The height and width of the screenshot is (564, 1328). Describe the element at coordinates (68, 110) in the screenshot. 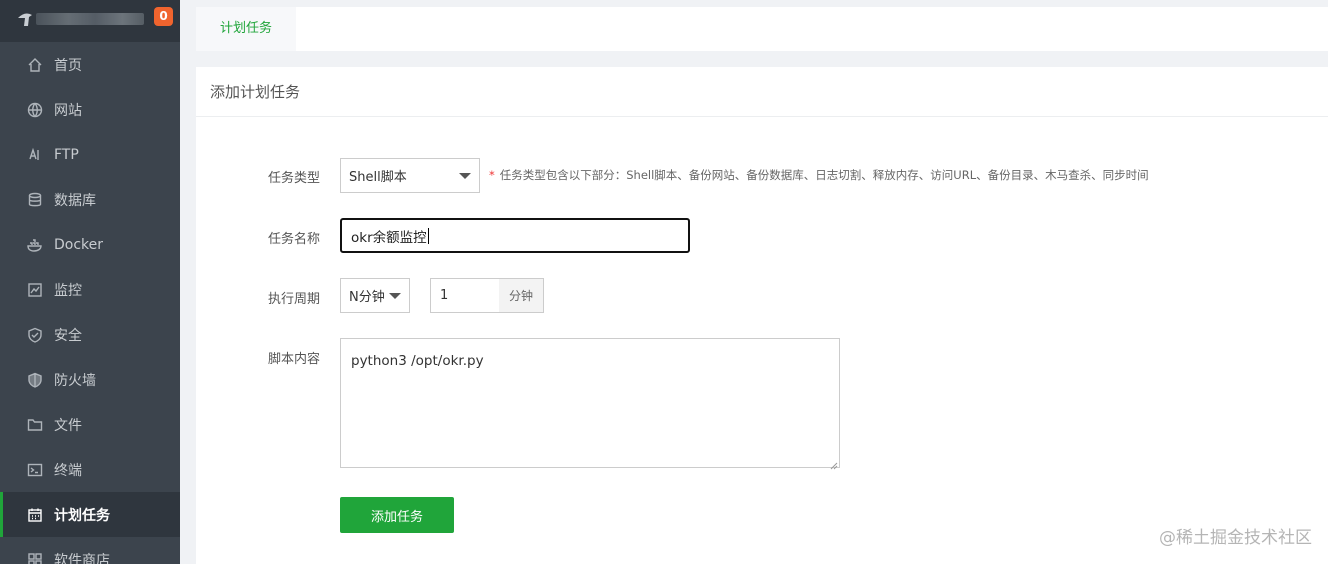

I see `sidebar-item-label: 网站` at that location.